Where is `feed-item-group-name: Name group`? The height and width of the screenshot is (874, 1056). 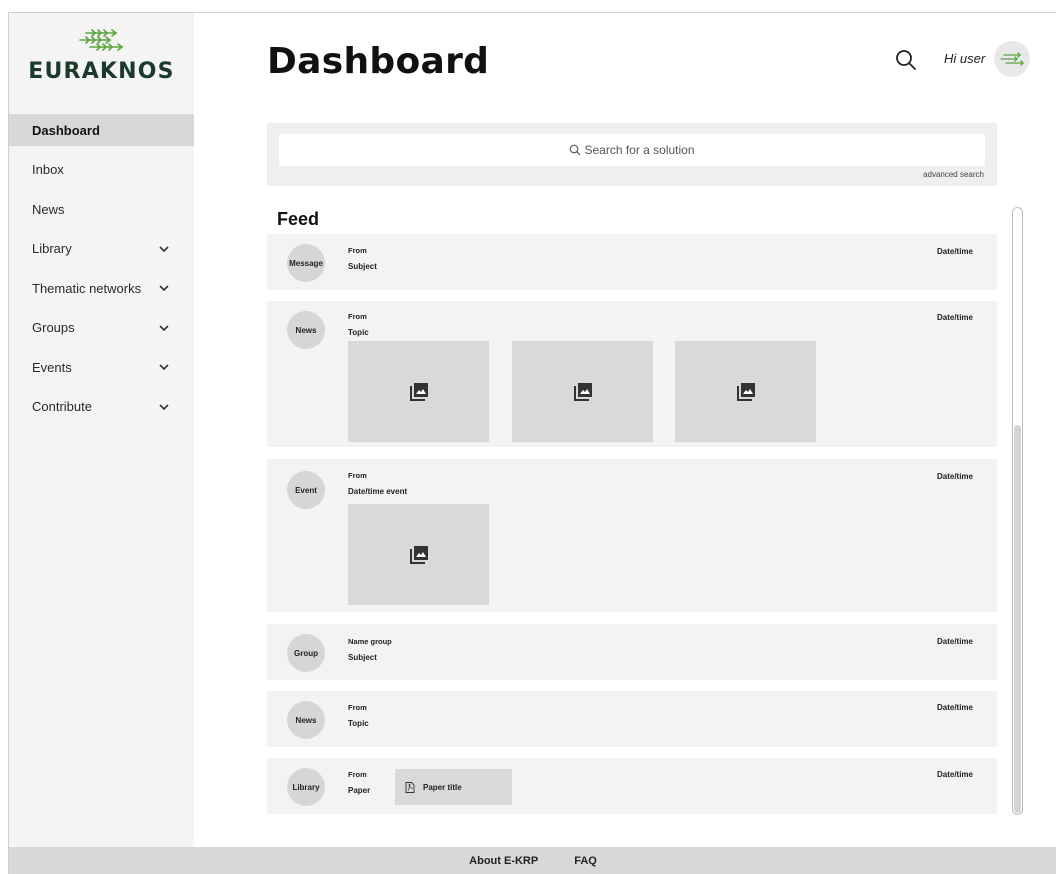 feed-item-group-name: Name group is located at coordinates (370, 641).